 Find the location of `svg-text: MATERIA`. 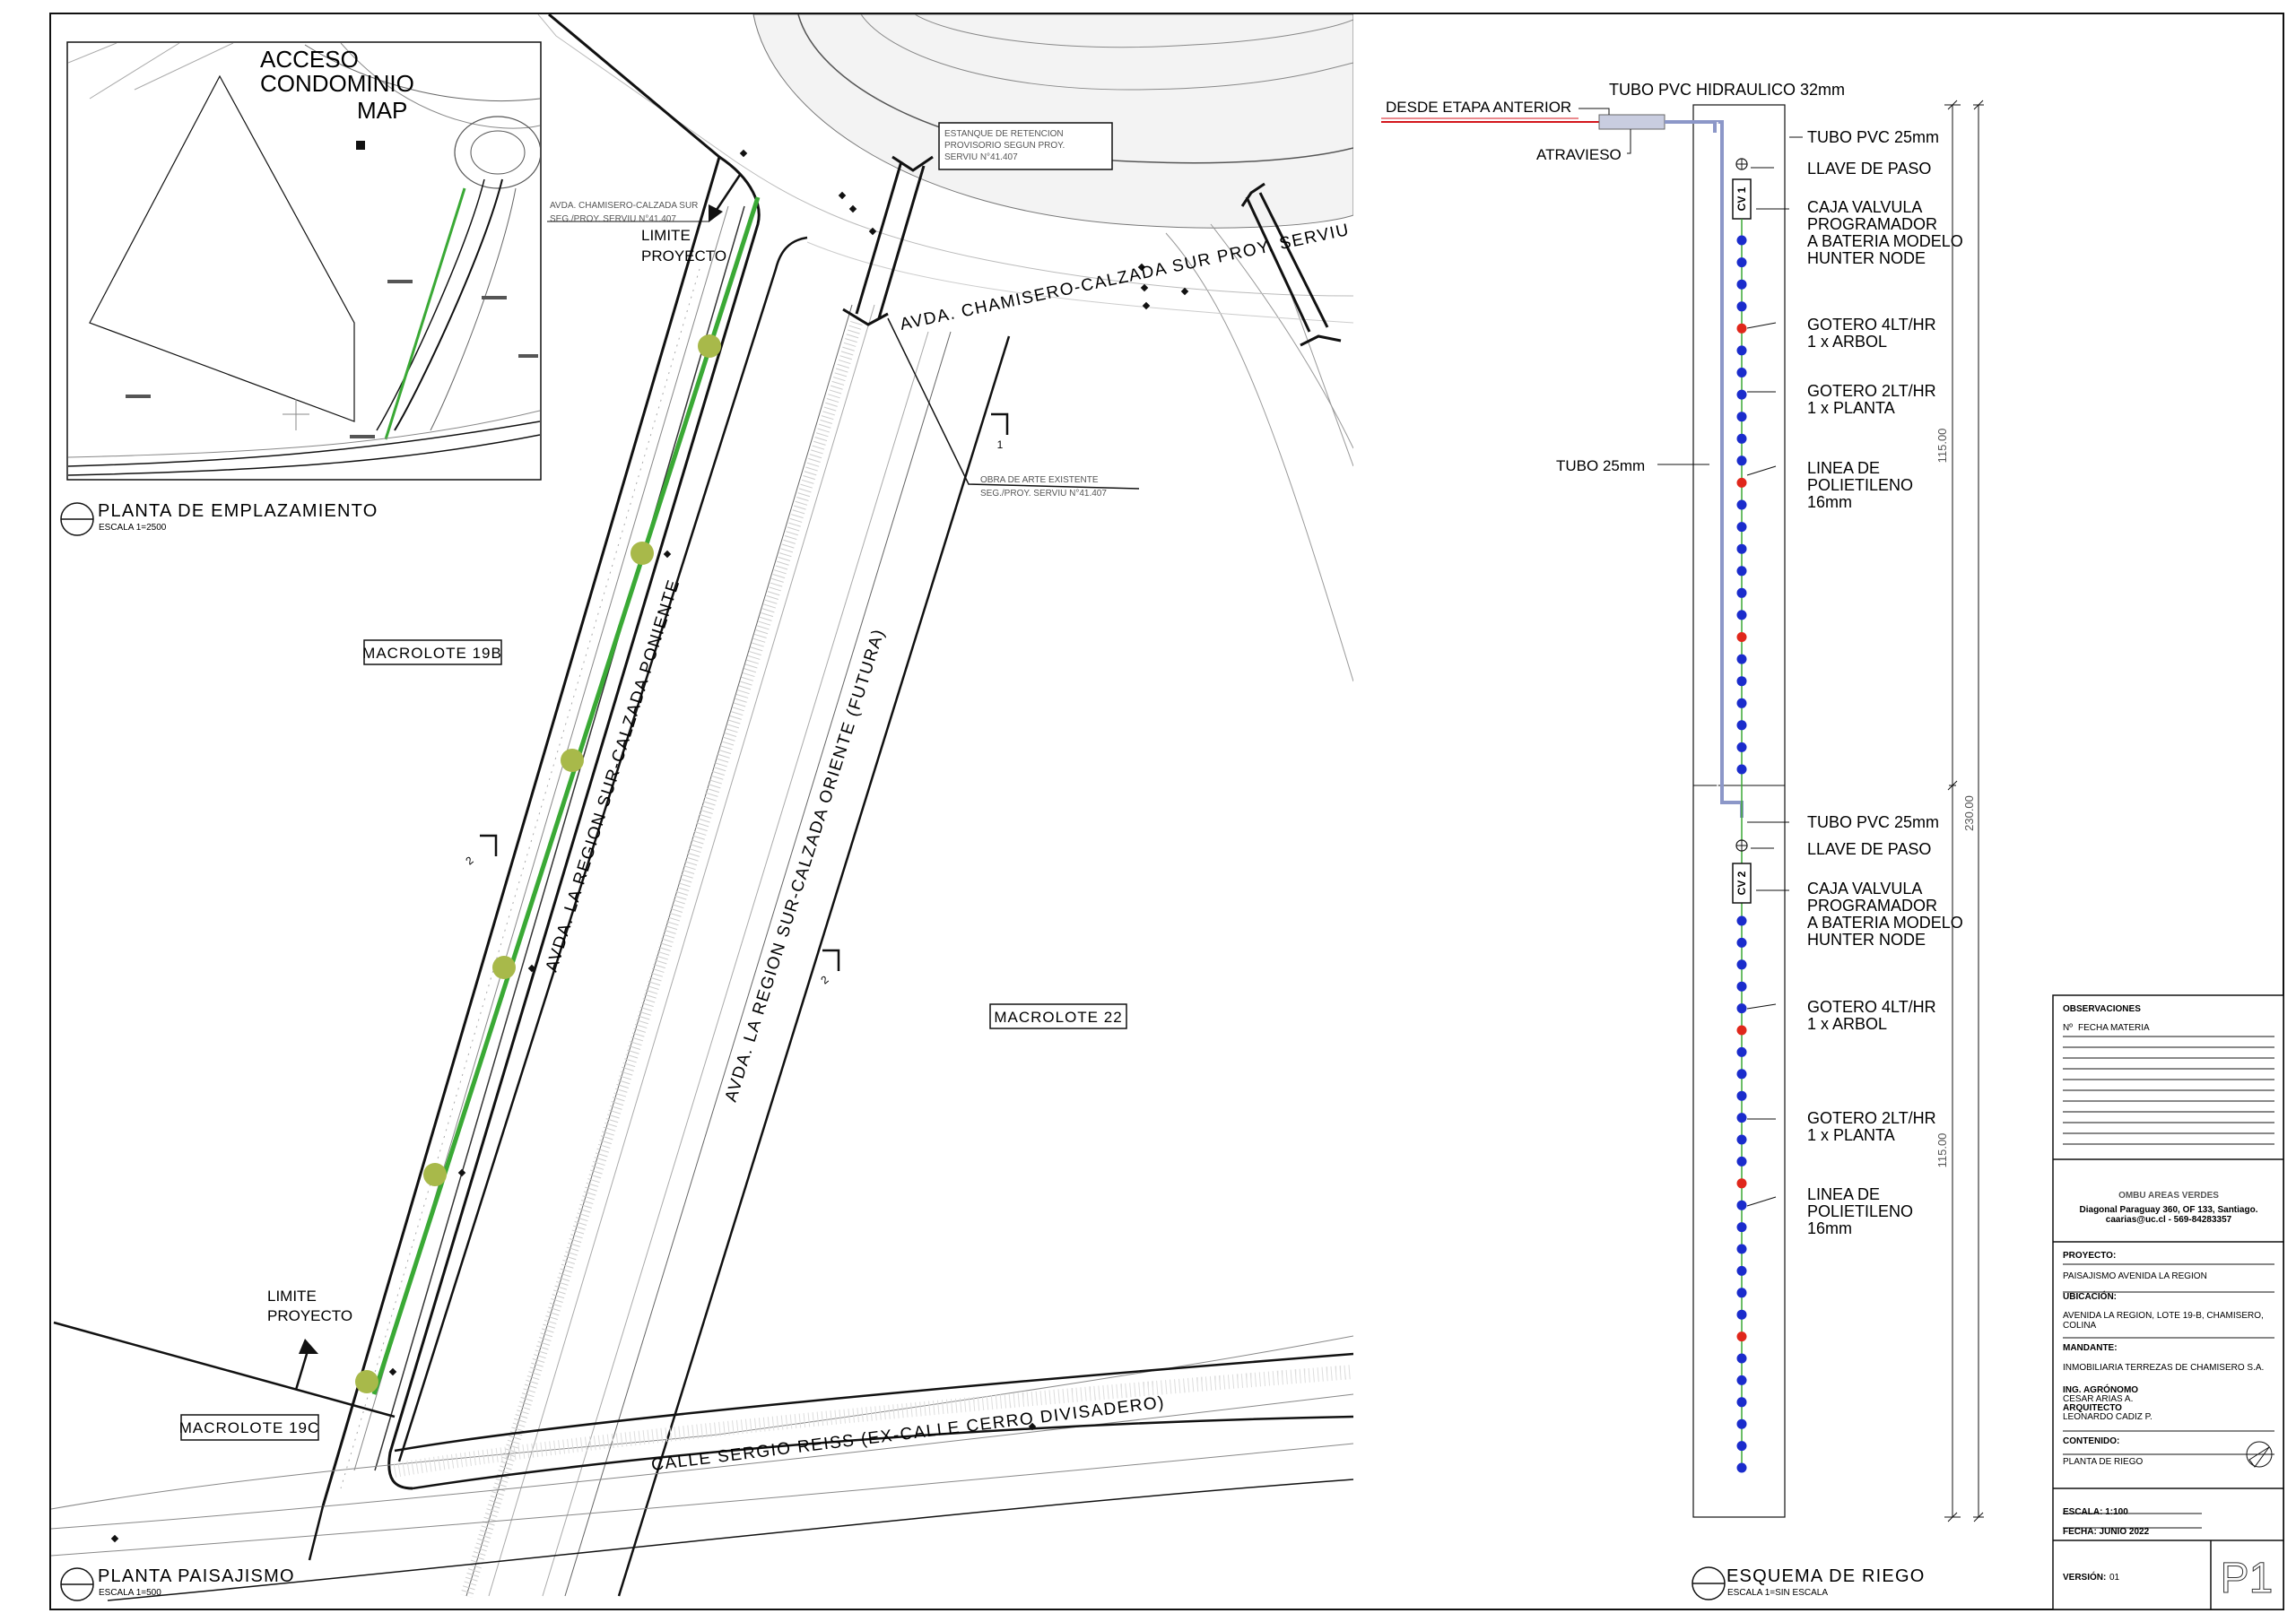

svg-text: MATERIA is located at coordinates (2130, 1028).